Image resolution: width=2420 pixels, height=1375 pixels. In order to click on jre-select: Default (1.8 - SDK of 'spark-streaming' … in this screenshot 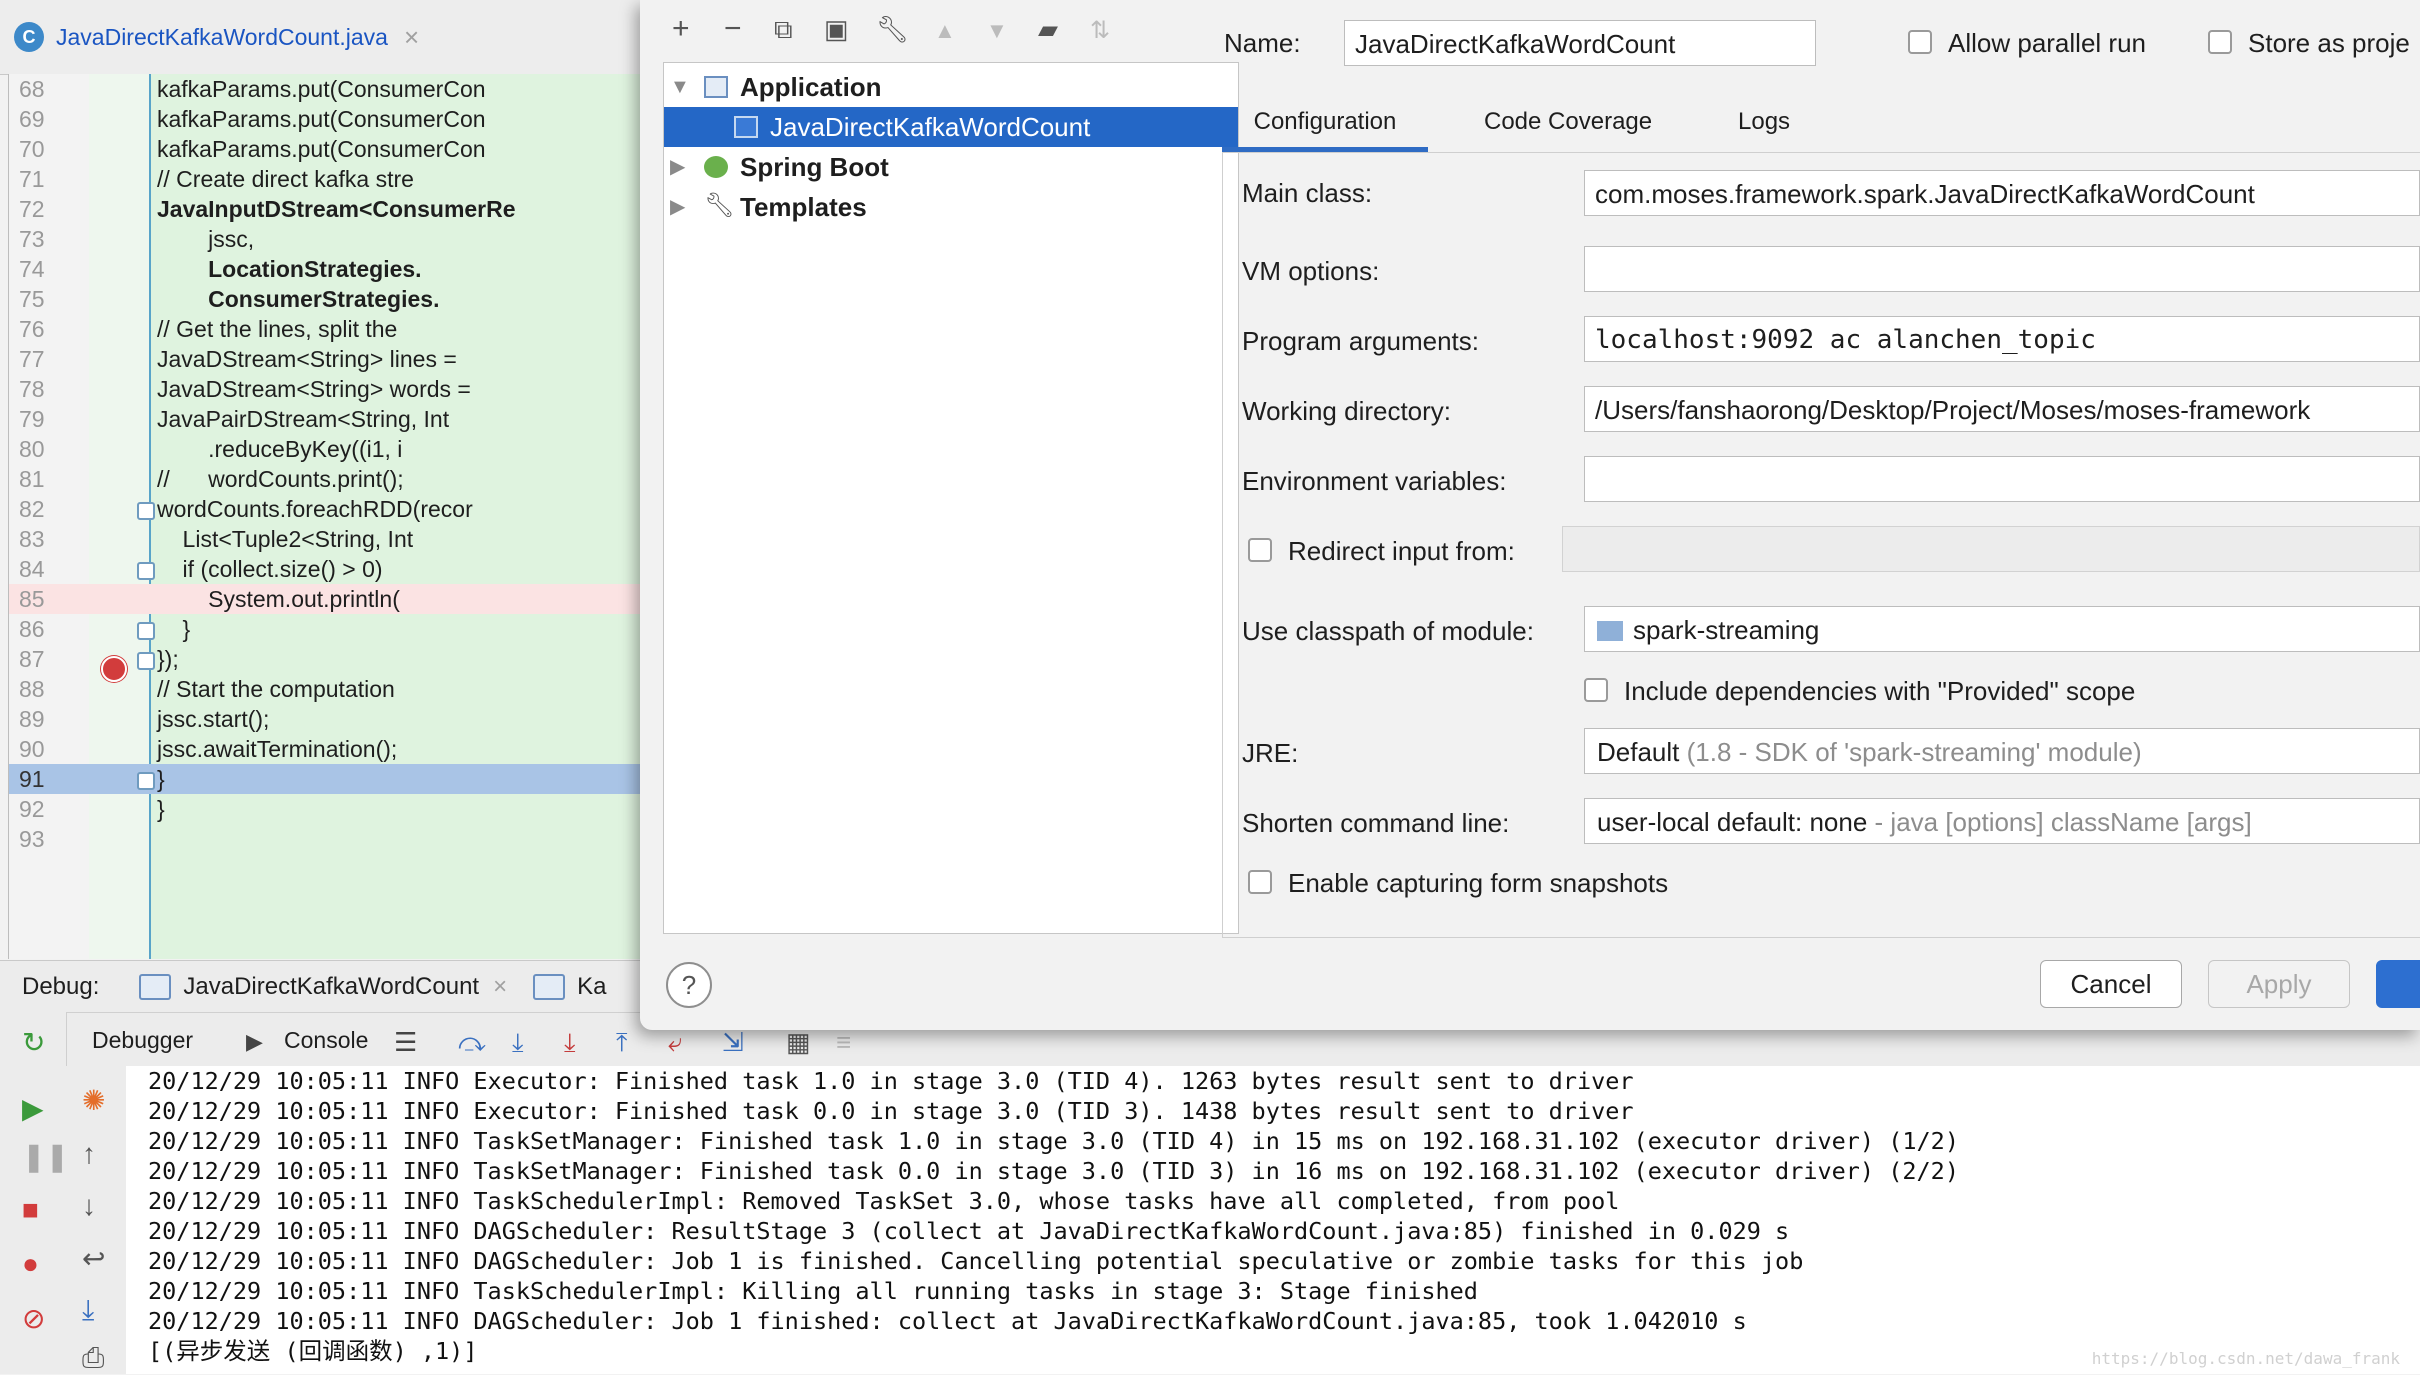, I will do `click(2002, 751)`.